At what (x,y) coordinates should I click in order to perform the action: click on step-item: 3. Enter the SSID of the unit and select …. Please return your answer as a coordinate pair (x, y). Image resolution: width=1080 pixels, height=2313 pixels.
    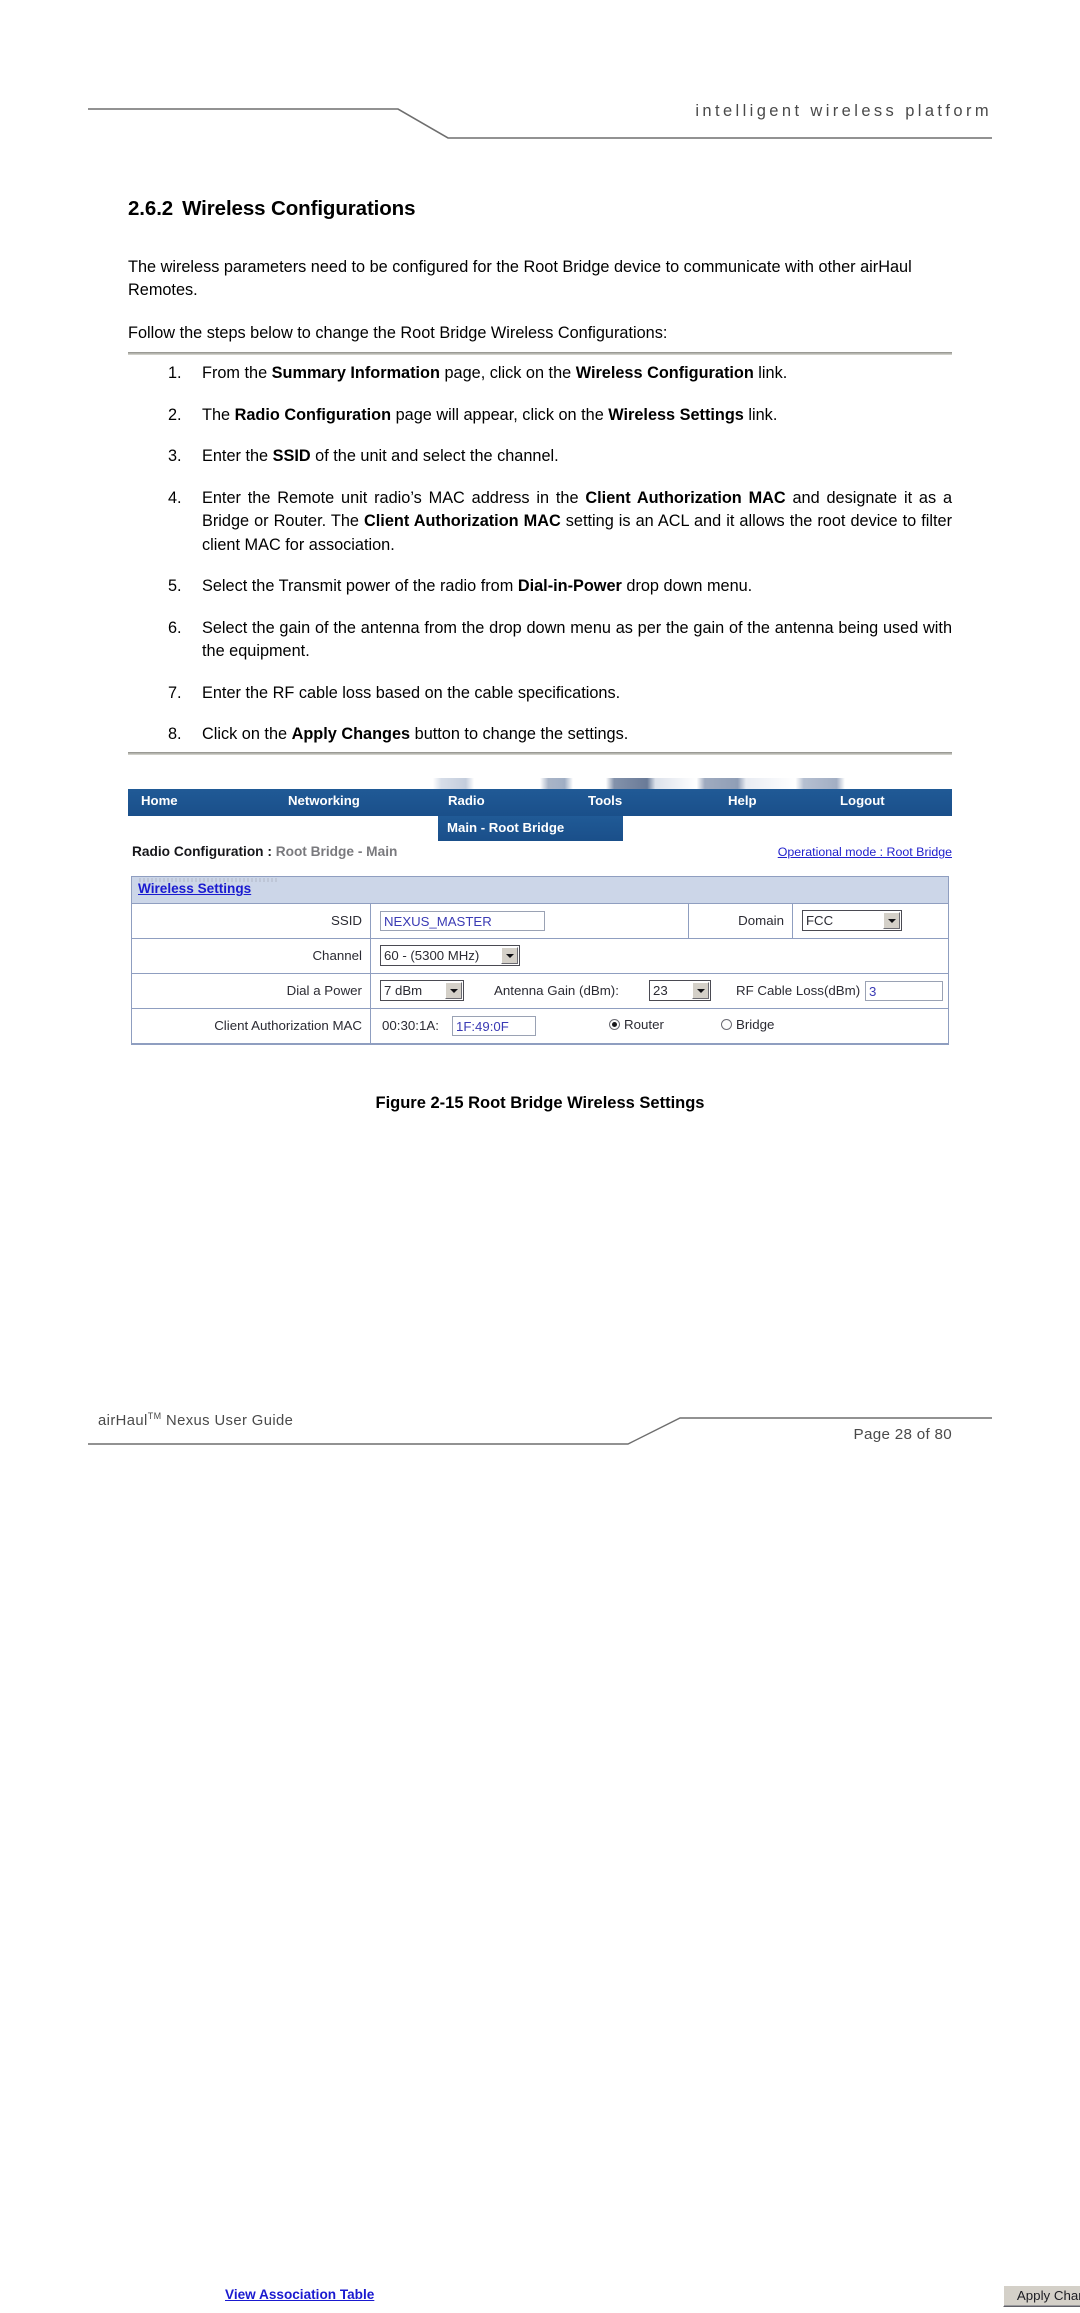
    Looking at the image, I should click on (540, 457).